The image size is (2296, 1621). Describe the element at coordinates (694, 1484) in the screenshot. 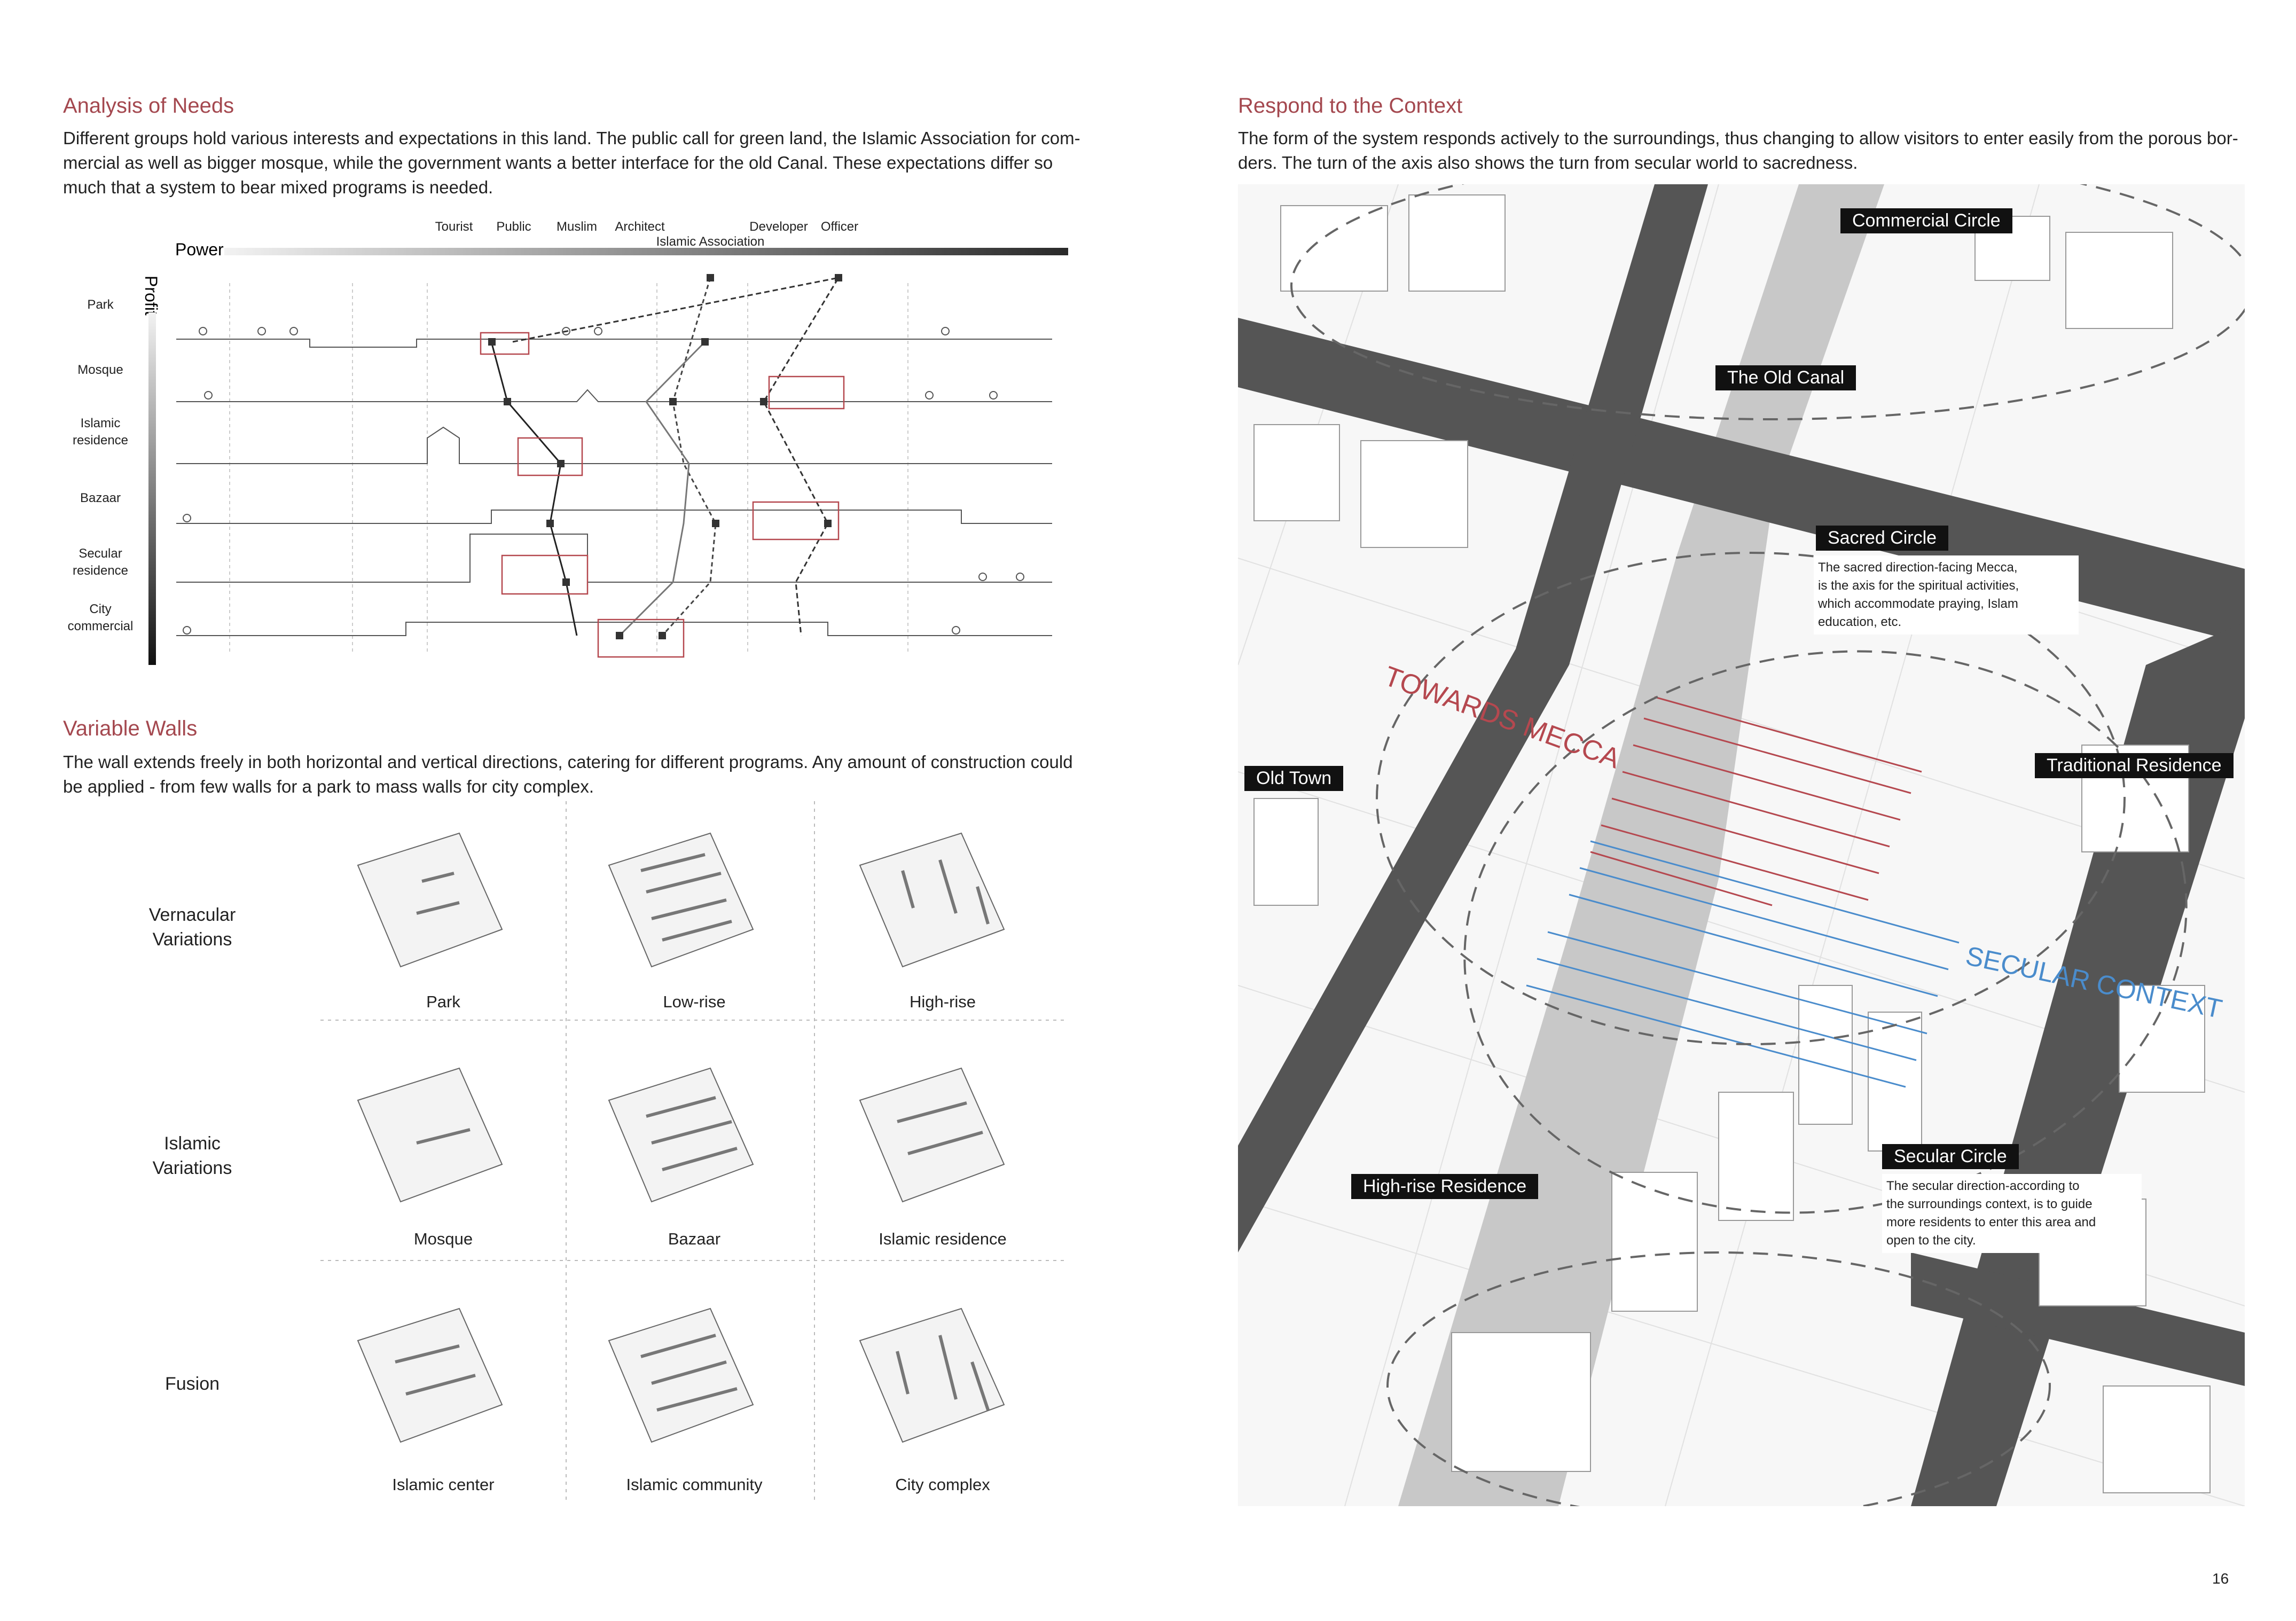

I see `walls-cell-label: Islamic community` at that location.